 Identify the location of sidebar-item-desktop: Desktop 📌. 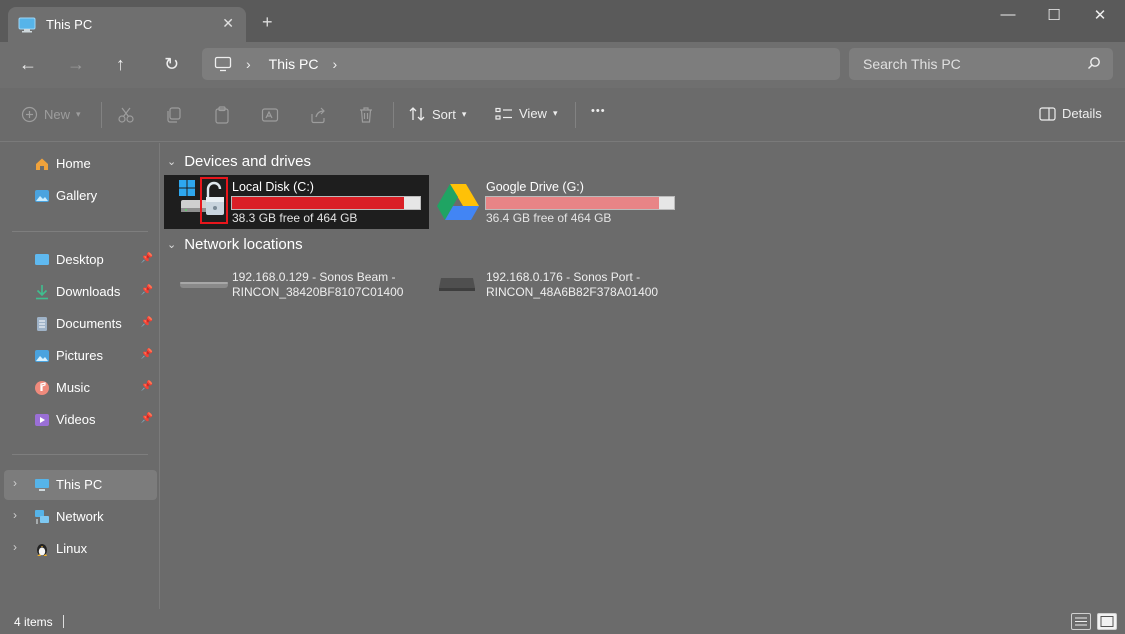
(78, 260).